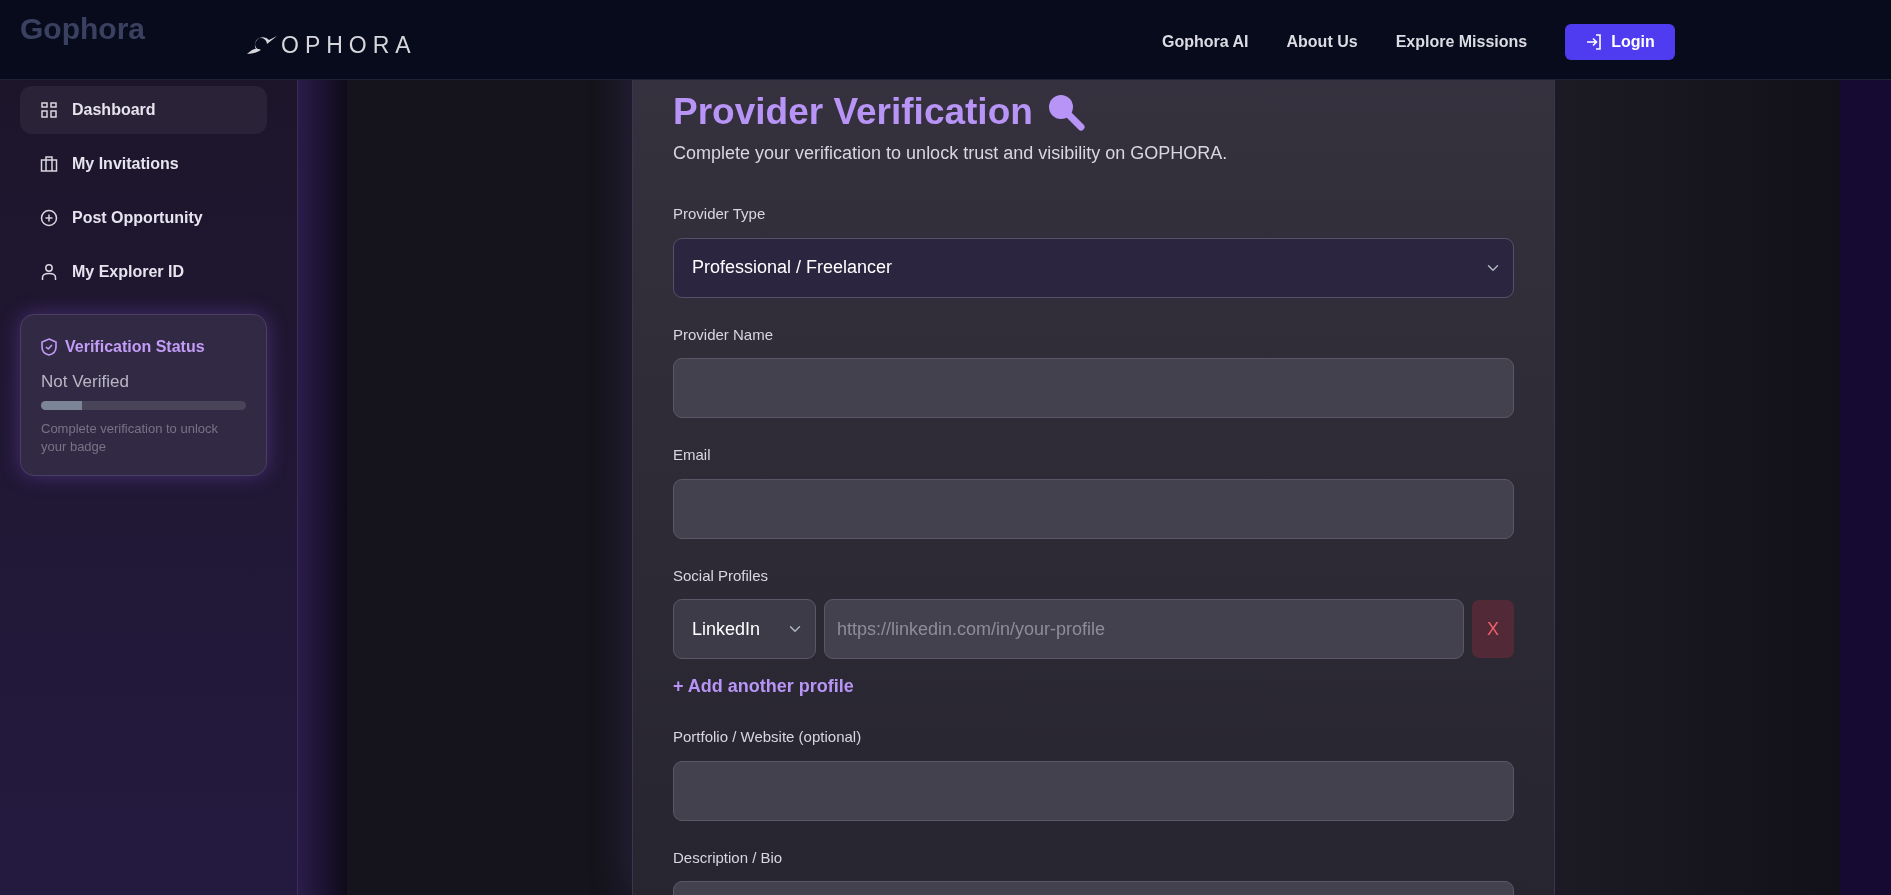 This screenshot has height=895, width=1891. Describe the element at coordinates (135, 347) in the screenshot. I see `card-title: Verification Status` at that location.